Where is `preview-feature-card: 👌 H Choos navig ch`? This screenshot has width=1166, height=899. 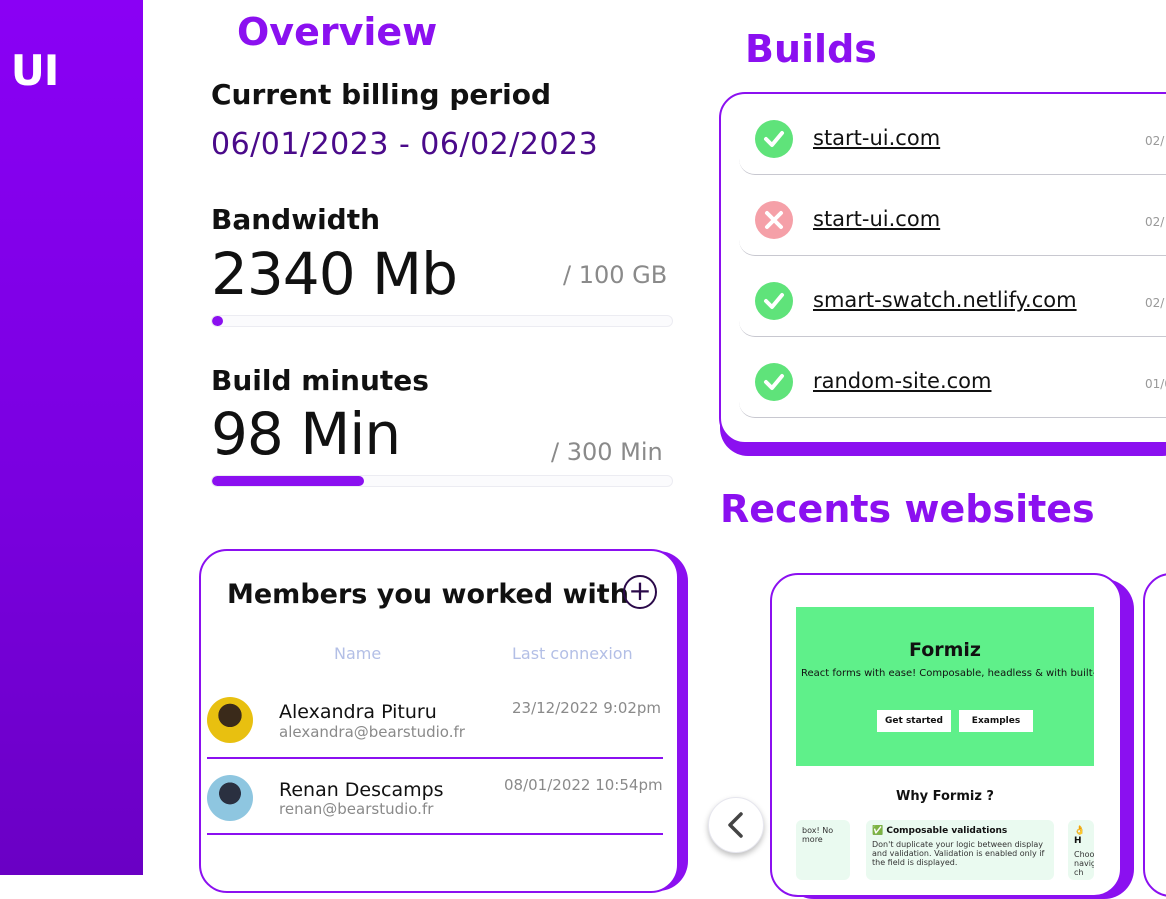
preview-feature-card: 👌 H Choos navig ch is located at coordinates (1081, 850).